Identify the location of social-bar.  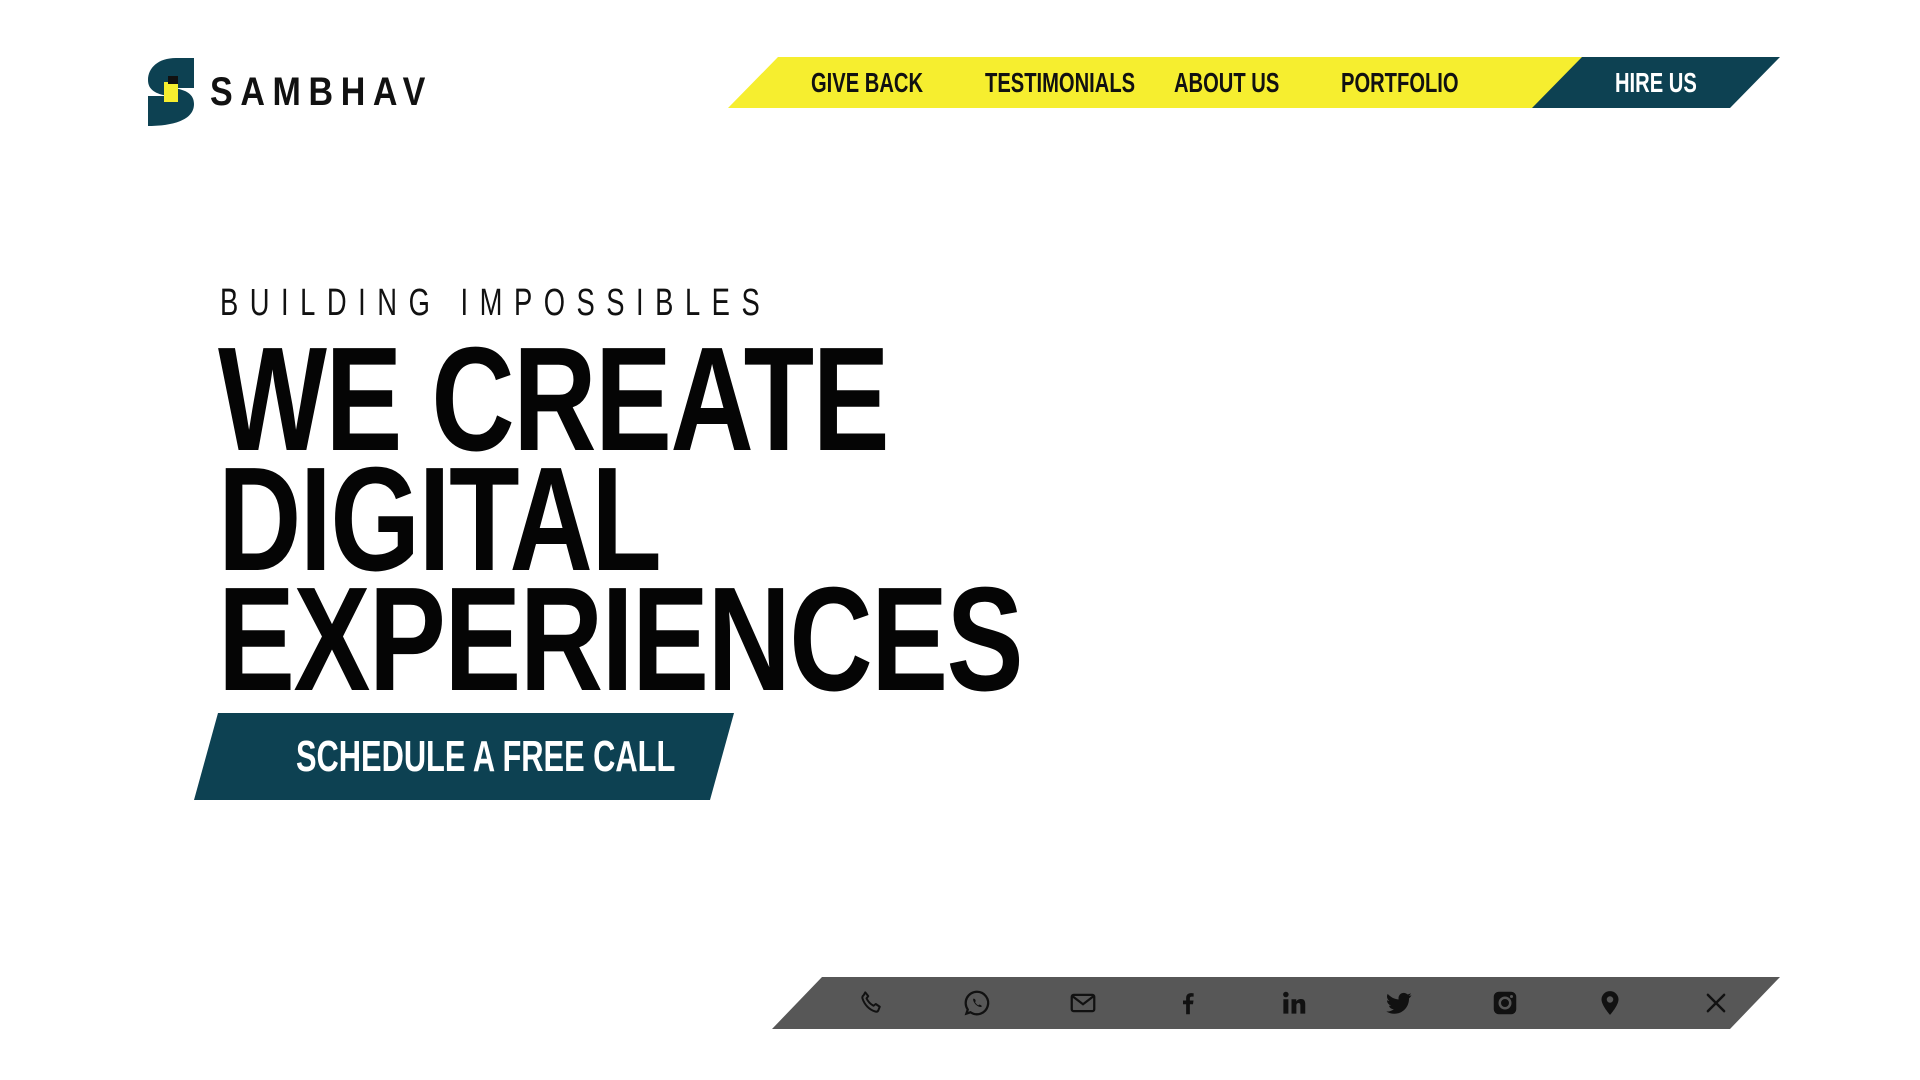
(1276, 1003).